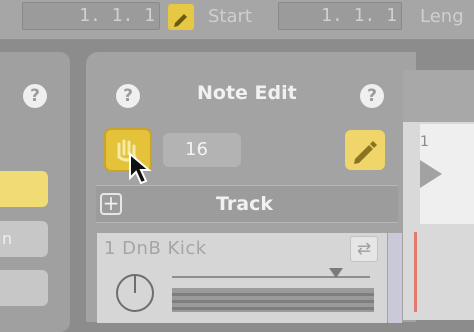 This screenshot has height=332, width=474. I want to click on track-divider, so click(395, 278).